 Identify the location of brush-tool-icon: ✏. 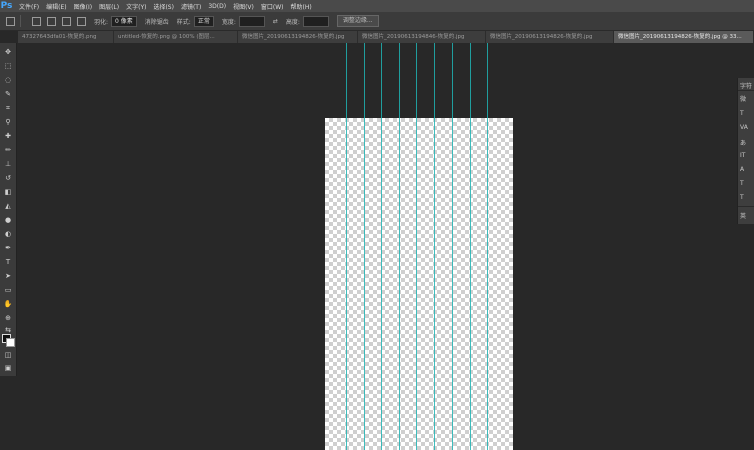
(8, 150).